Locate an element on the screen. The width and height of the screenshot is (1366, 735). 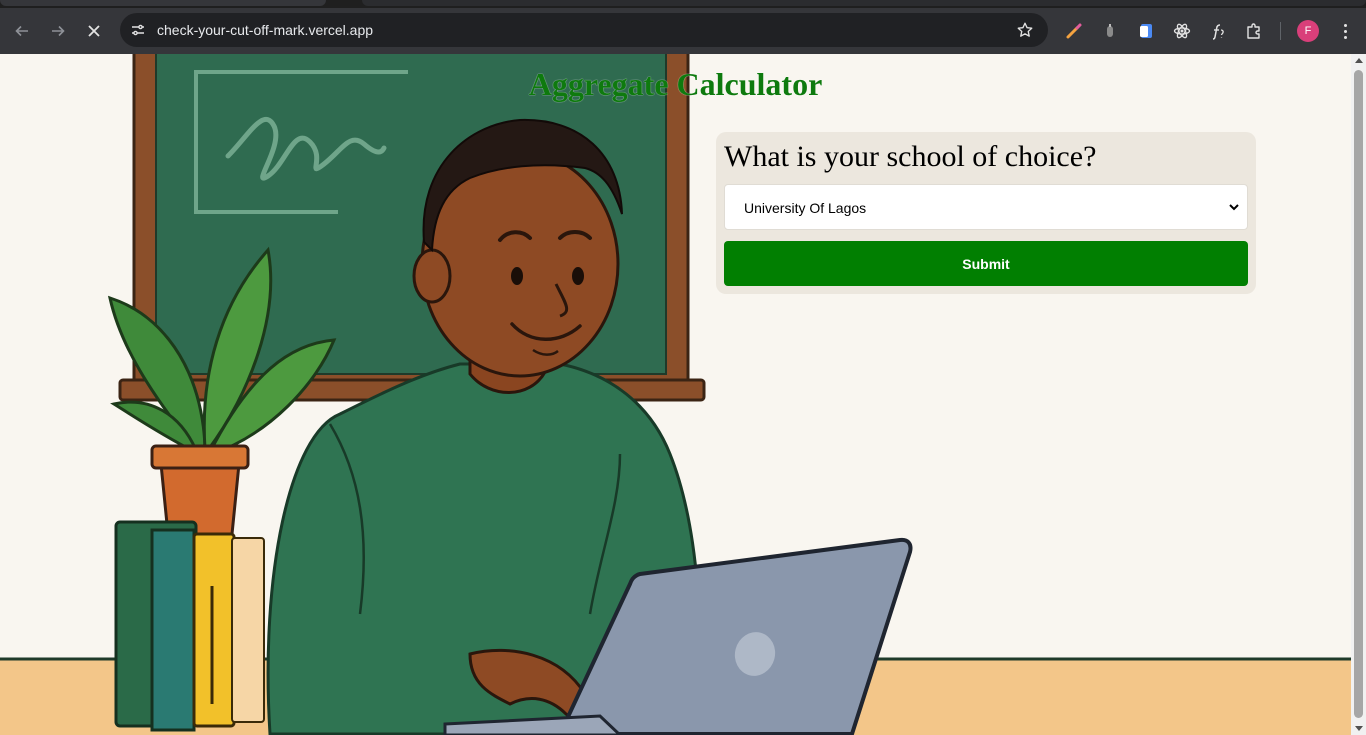
school-select: University Of Lagos is located at coordinates (986, 207).